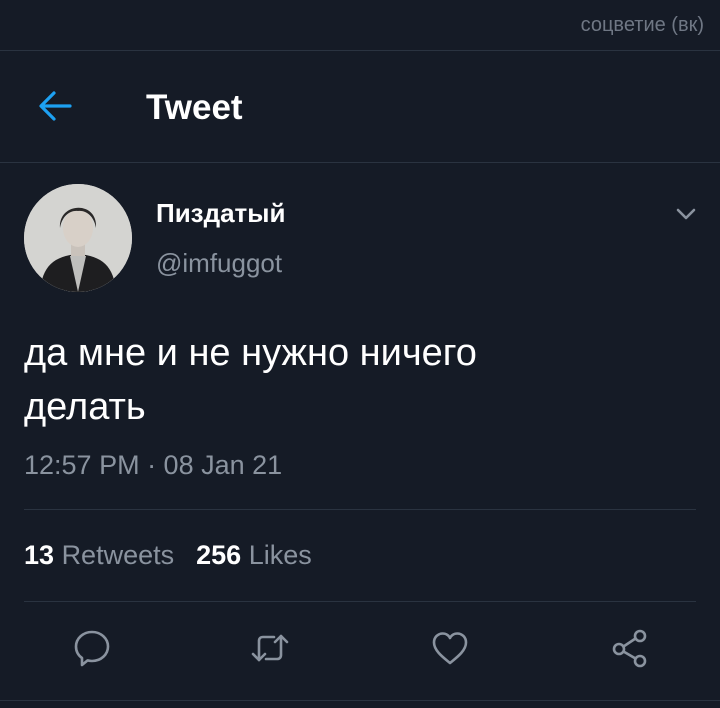 The height and width of the screenshot is (708, 720). I want to click on reply-button, so click(92, 648).